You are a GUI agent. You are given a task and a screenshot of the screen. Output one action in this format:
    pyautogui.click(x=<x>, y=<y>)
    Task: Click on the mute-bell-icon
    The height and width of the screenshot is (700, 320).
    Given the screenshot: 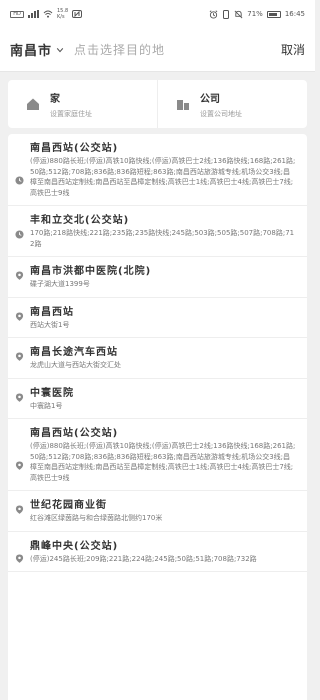 What is the action you would take?
    pyautogui.click(x=238, y=14)
    